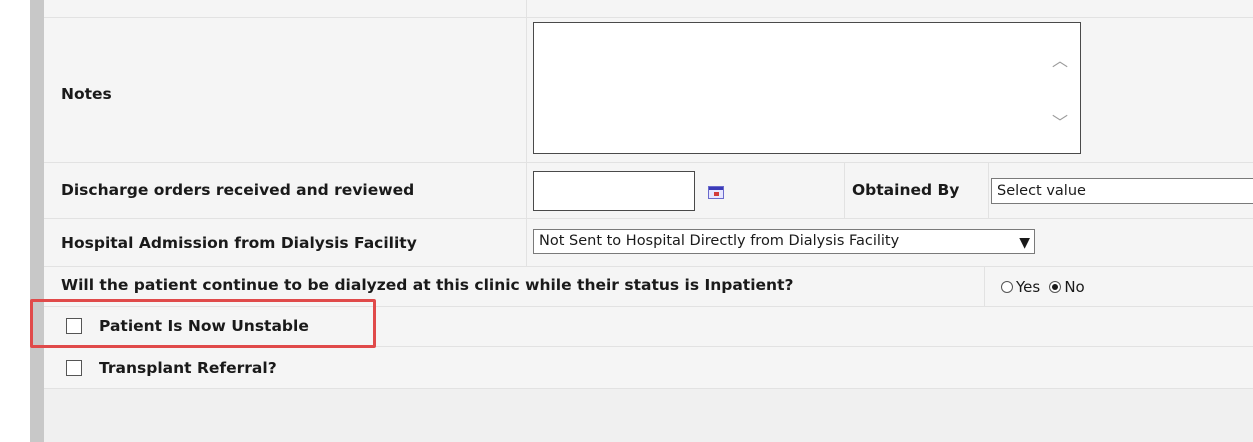 This screenshot has width=1253, height=442. What do you see at coordinates (648, 9) in the screenshot?
I see `form-top-row` at bounding box center [648, 9].